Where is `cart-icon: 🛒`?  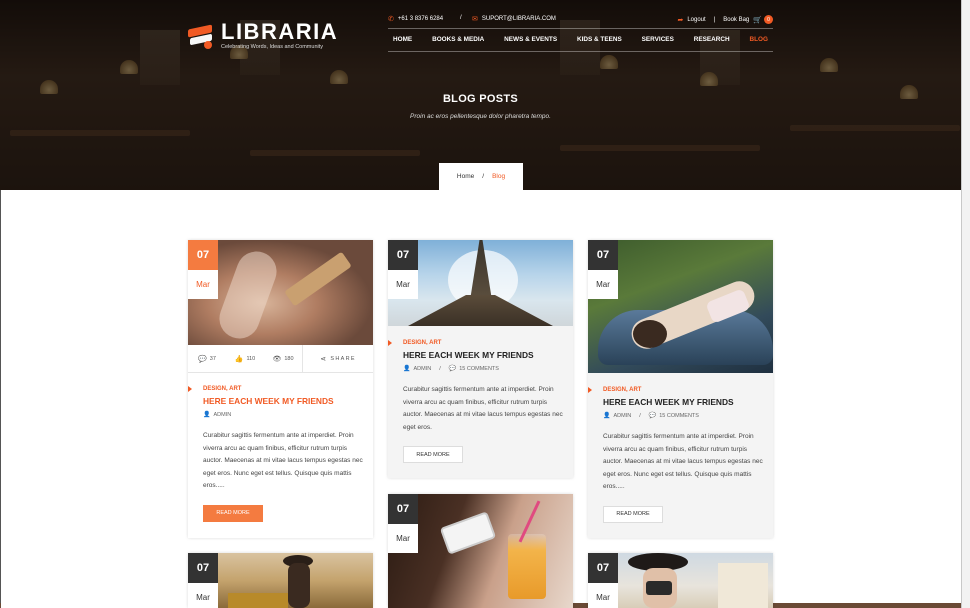 cart-icon: 🛒 is located at coordinates (757, 20).